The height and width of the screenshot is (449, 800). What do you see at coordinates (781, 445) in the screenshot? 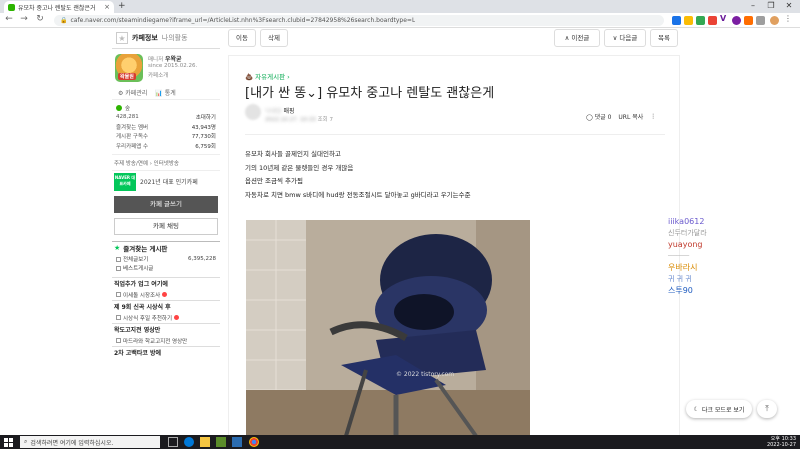
I see `clock-date: 2022-10-27` at bounding box center [781, 445].